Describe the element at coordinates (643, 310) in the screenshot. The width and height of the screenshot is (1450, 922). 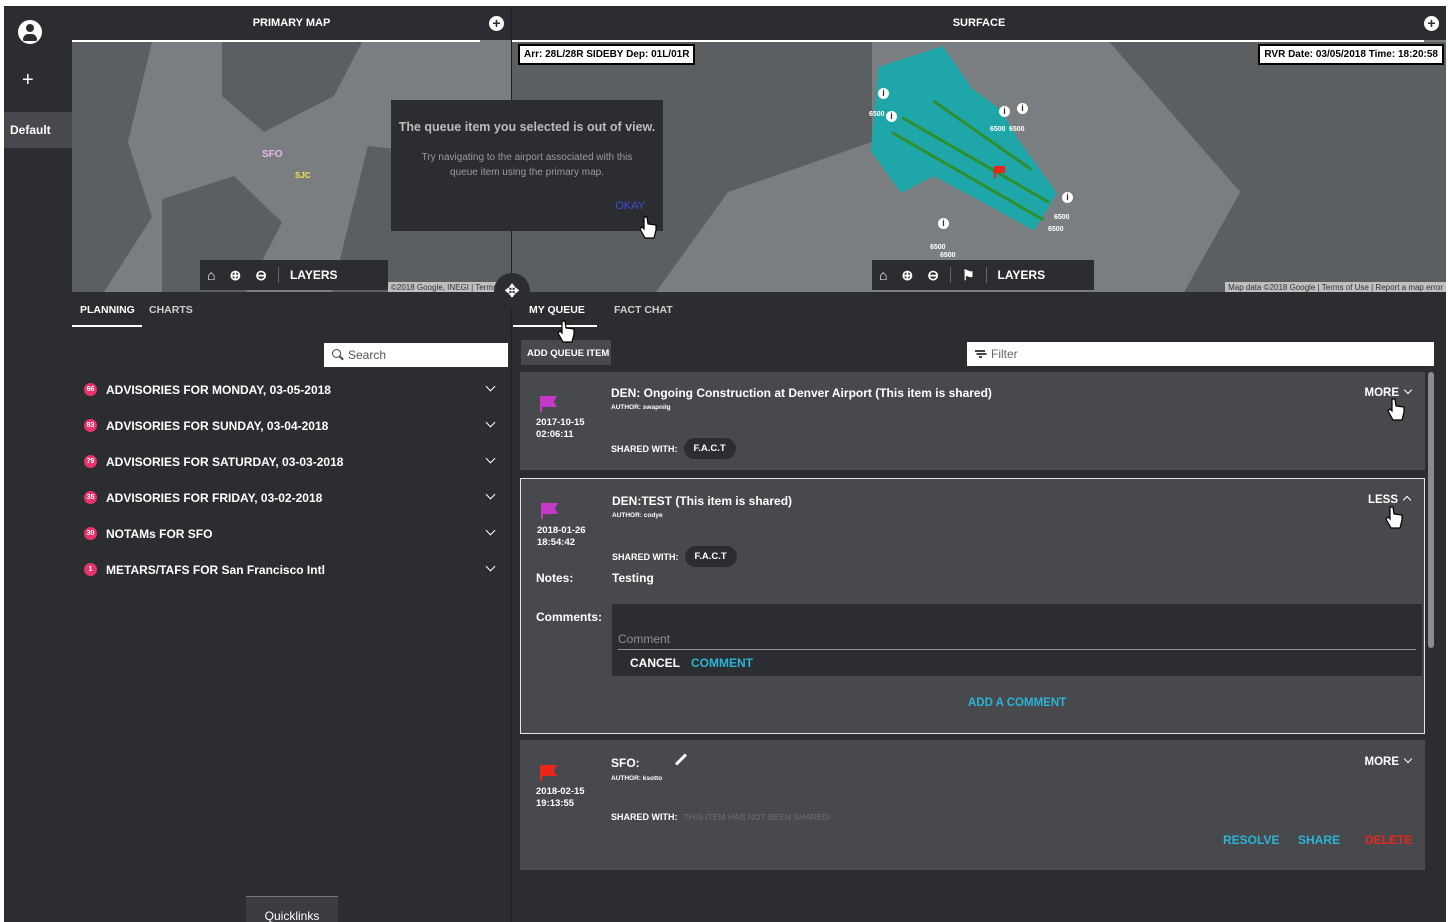
I see `tab-fact-chat: FACT CHAT` at that location.